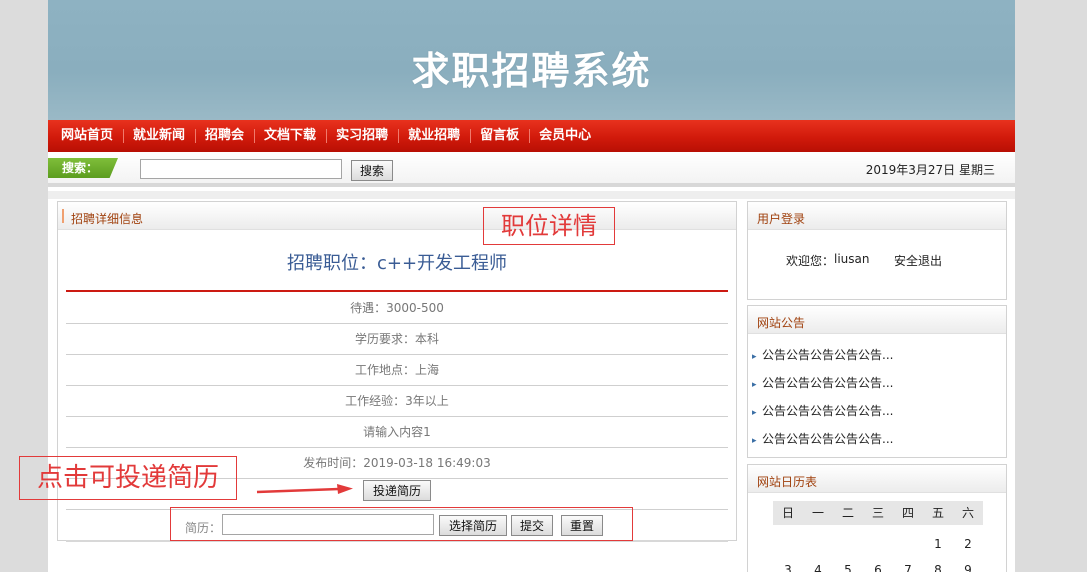 Image resolution: width=1087 pixels, height=572 pixels. I want to click on logout-link: 安全退出, so click(918, 260).